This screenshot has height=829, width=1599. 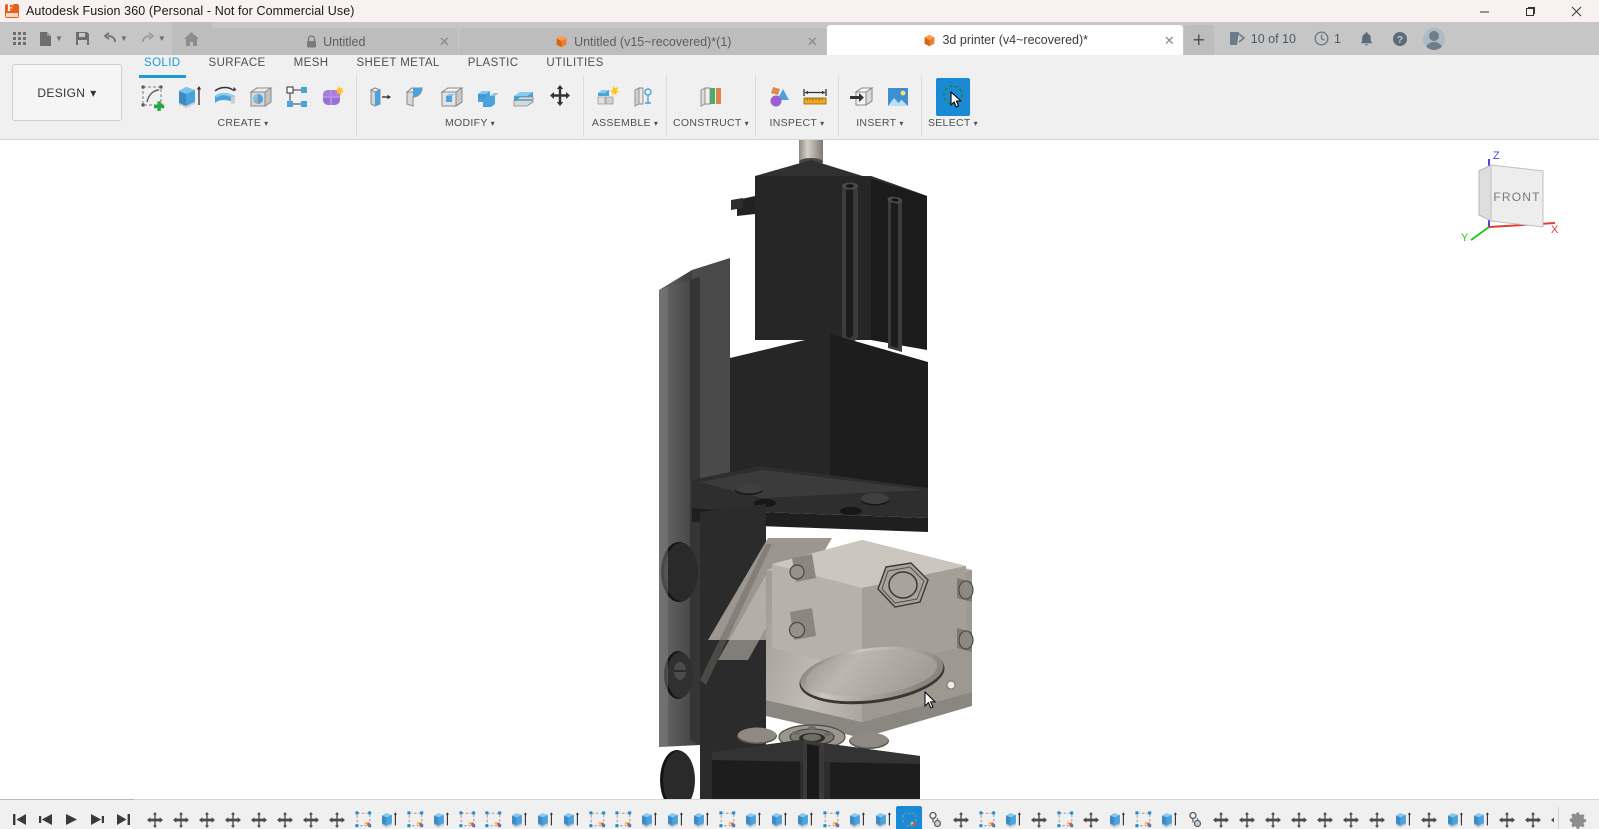 I want to click on save-button, so click(x=82, y=38).